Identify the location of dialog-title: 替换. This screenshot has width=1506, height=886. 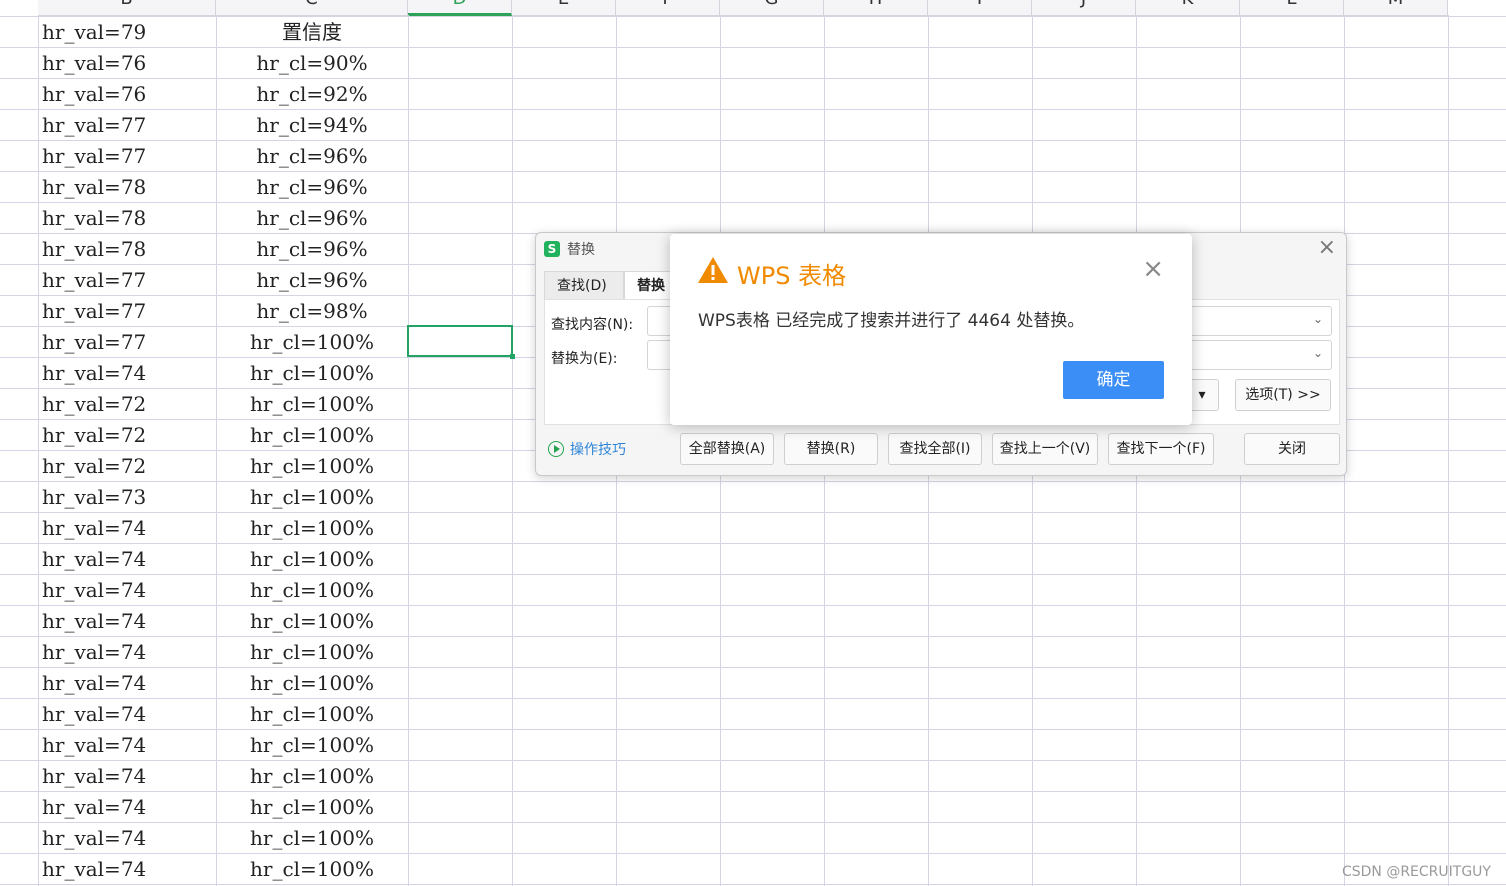
(581, 250).